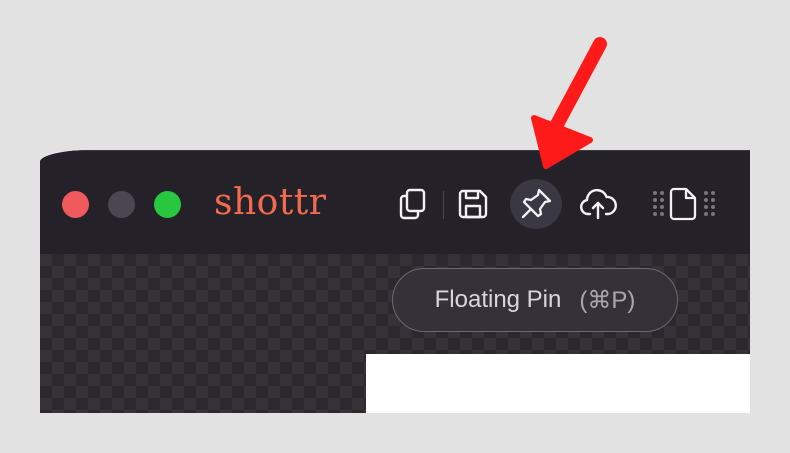  I want to click on cloud-upload-icon, so click(598, 204).